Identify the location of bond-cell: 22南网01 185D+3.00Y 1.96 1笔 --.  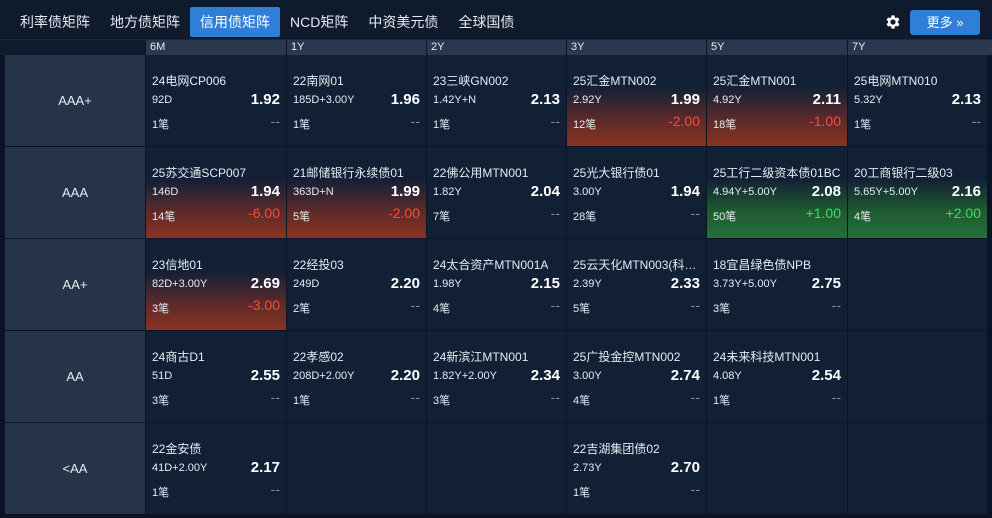
(356, 101).